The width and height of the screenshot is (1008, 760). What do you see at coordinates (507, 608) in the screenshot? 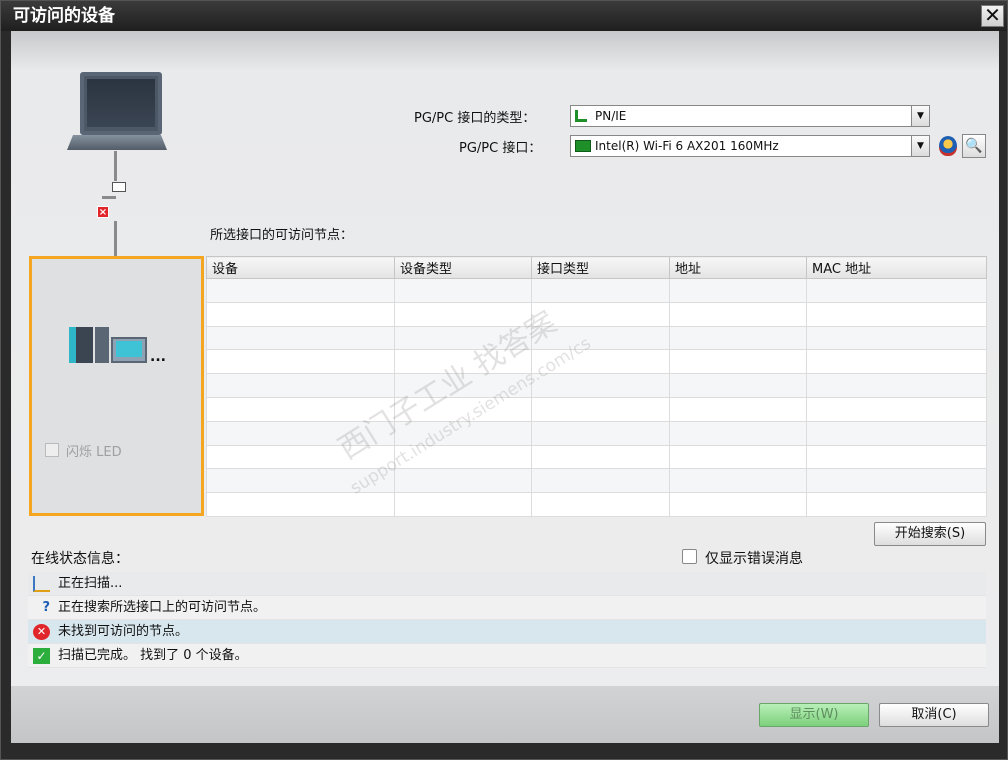
I see `list-item: ? 正在搜索所选接口上的可访问节点。` at bounding box center [507, 608].